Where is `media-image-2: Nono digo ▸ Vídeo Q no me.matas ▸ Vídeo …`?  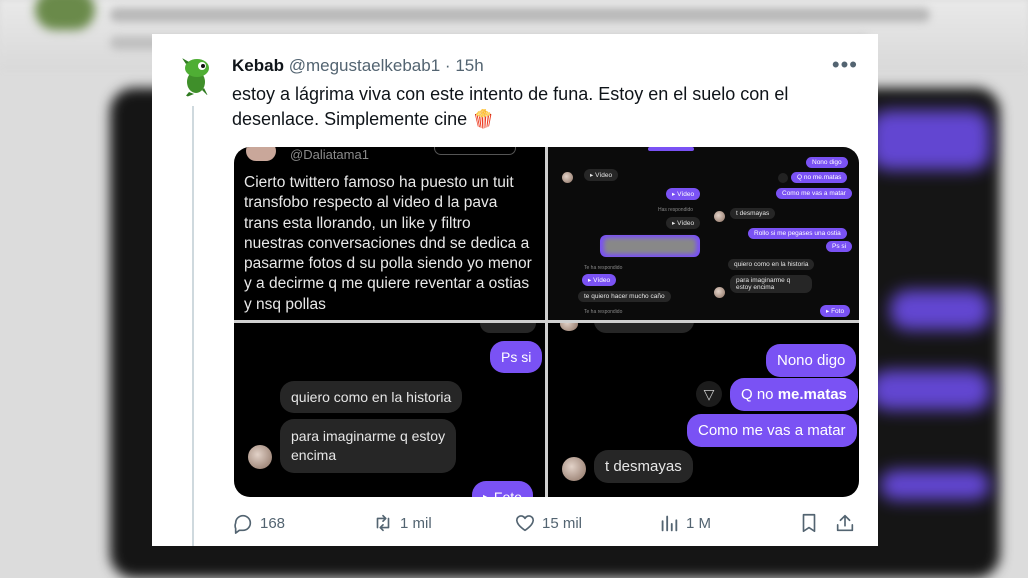
media-image-2: Nono digo ▸ Vídeo Q no me.matas ▸ Vídeo … is located at coordinates (703, 233).